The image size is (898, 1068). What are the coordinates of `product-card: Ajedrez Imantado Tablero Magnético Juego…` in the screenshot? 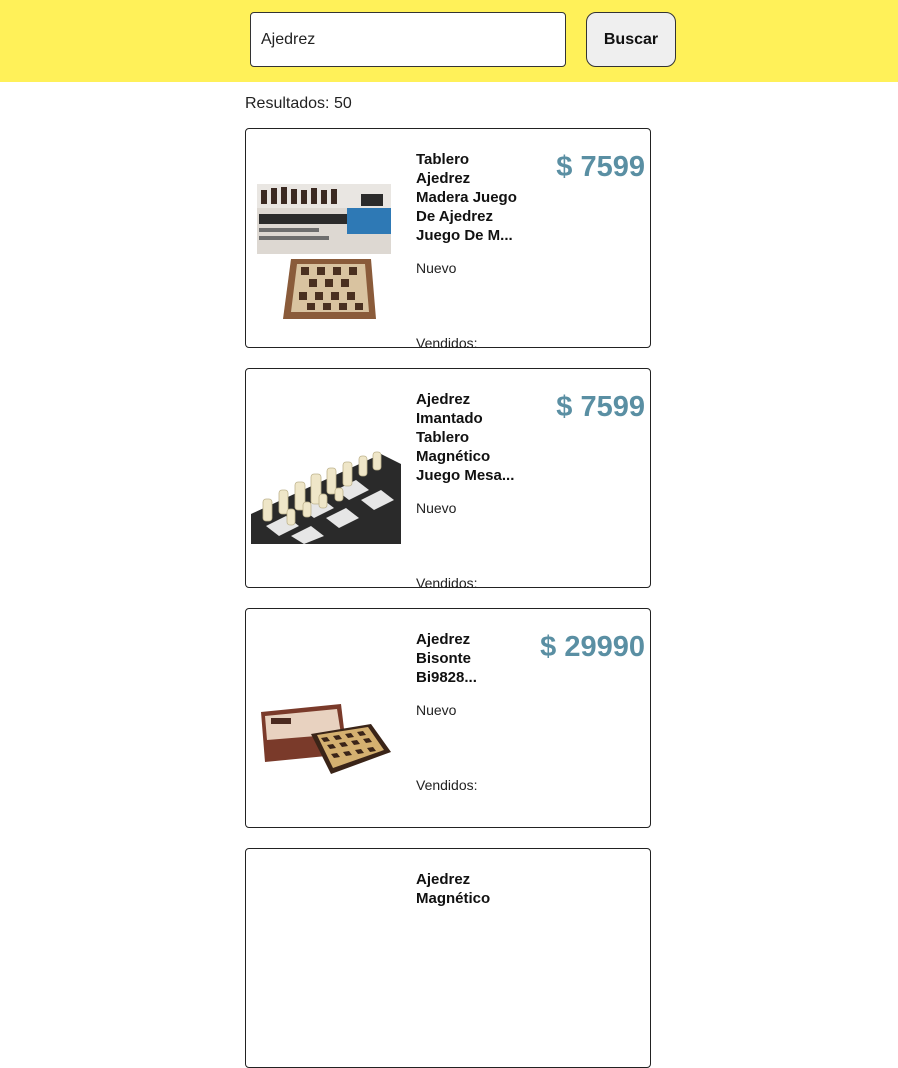 It's located at (448, 479).